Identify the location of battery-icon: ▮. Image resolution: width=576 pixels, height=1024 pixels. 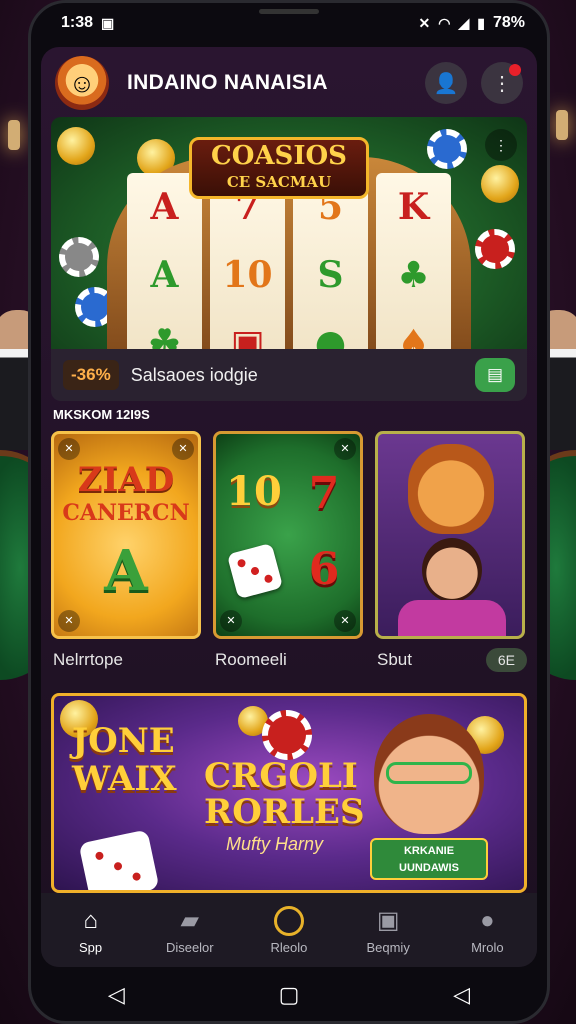
(481, 22).